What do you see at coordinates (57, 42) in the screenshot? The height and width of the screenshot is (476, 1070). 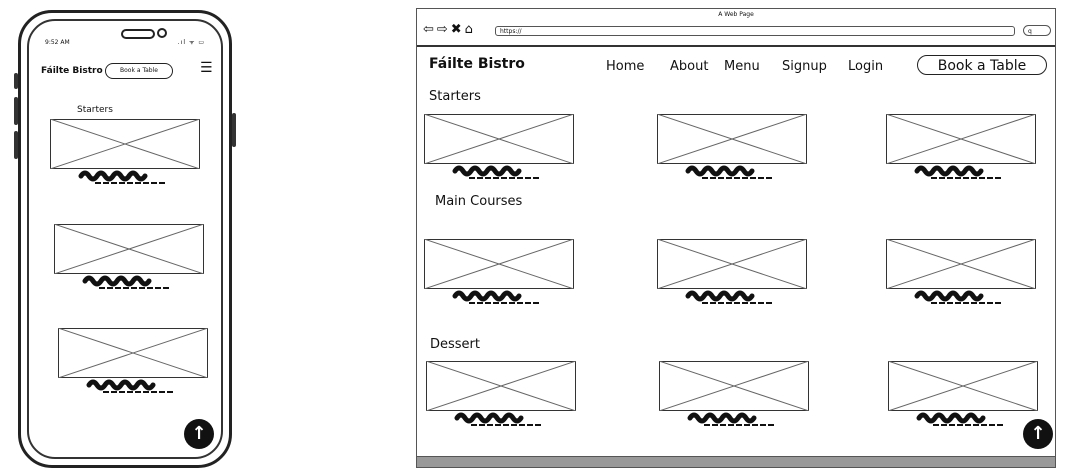 I see `status-time: 9:52 AM` at bounding box center [57, 42].